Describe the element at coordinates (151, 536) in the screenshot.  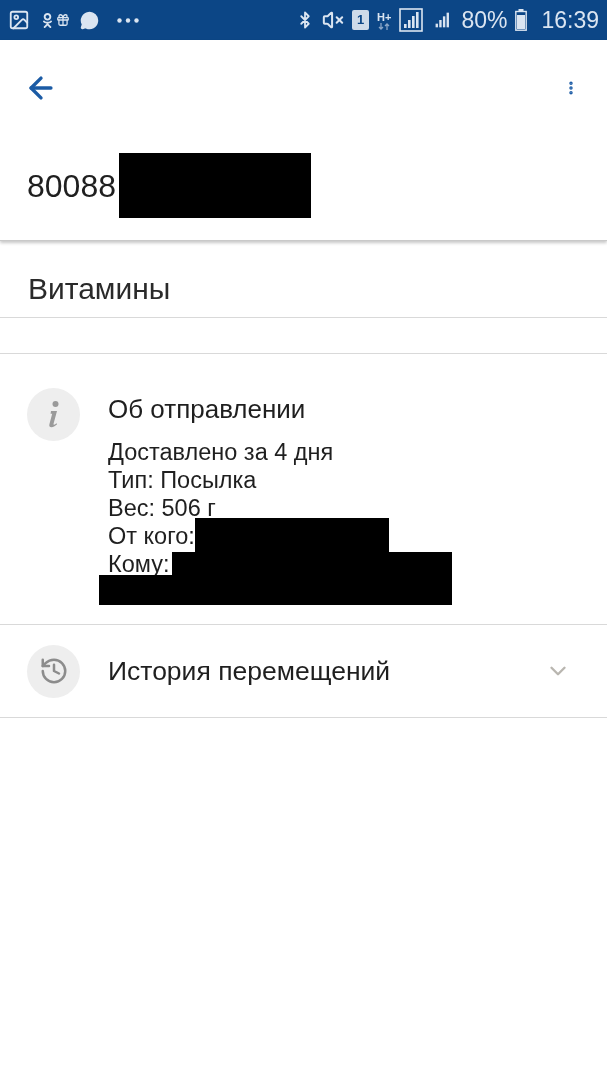
I see `info-line: От кого:` at that location.